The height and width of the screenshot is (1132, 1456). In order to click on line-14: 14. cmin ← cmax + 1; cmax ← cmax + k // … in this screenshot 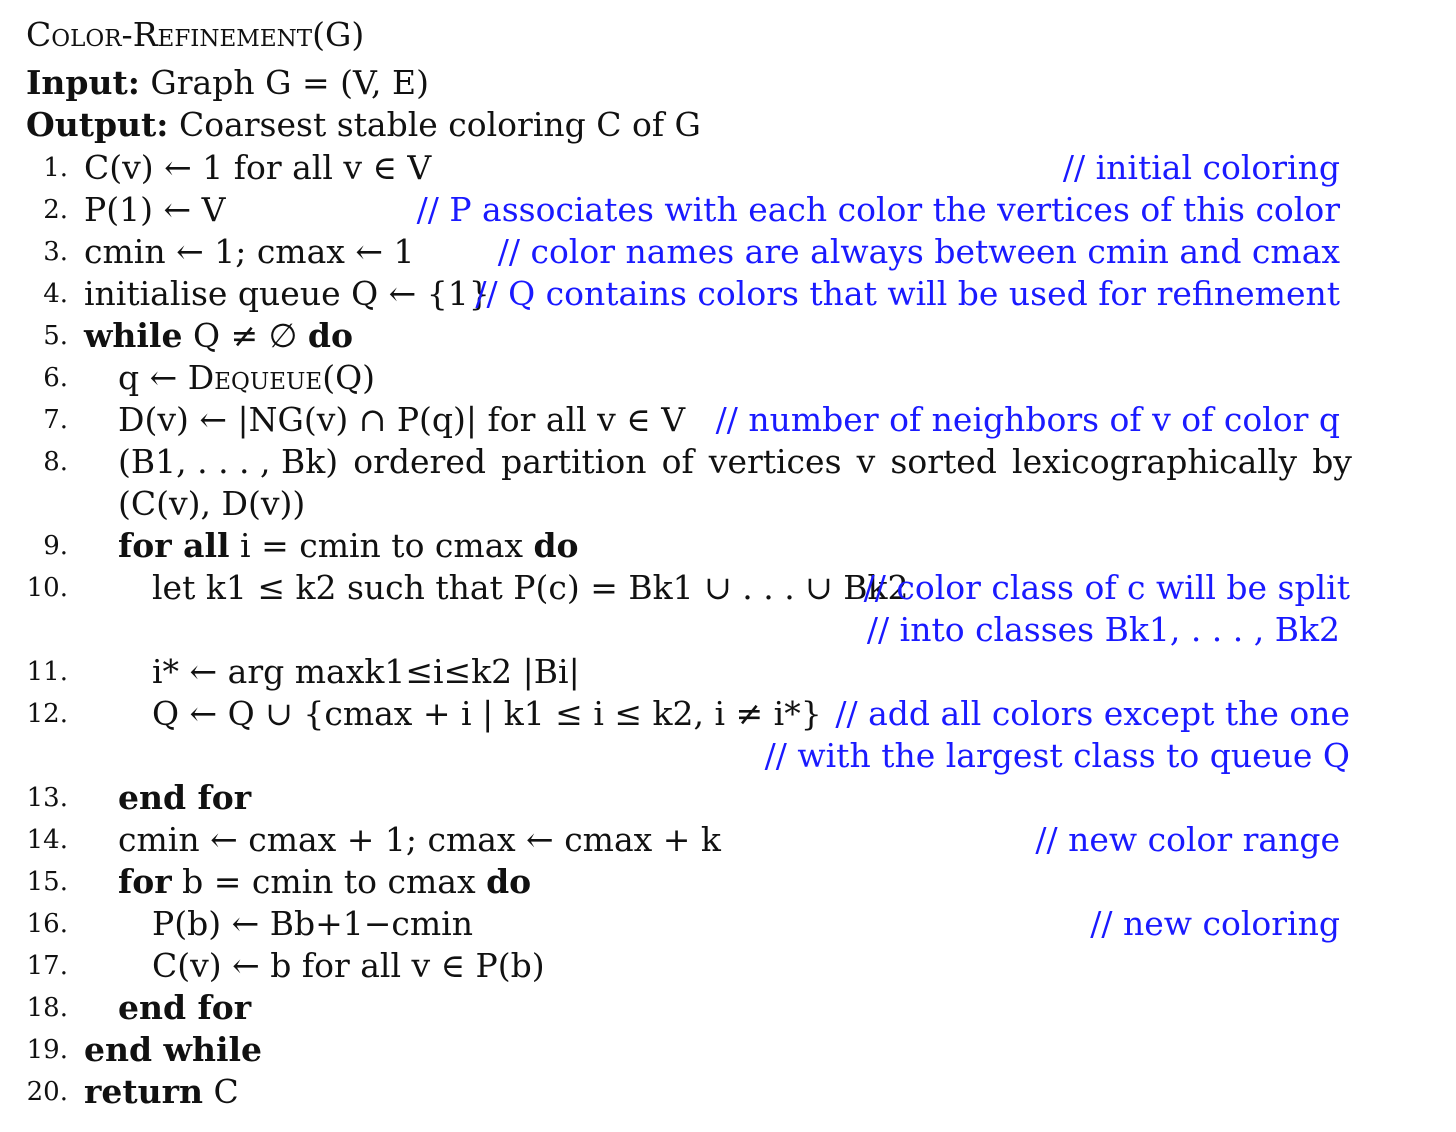, I will do `click(728, 840)`.